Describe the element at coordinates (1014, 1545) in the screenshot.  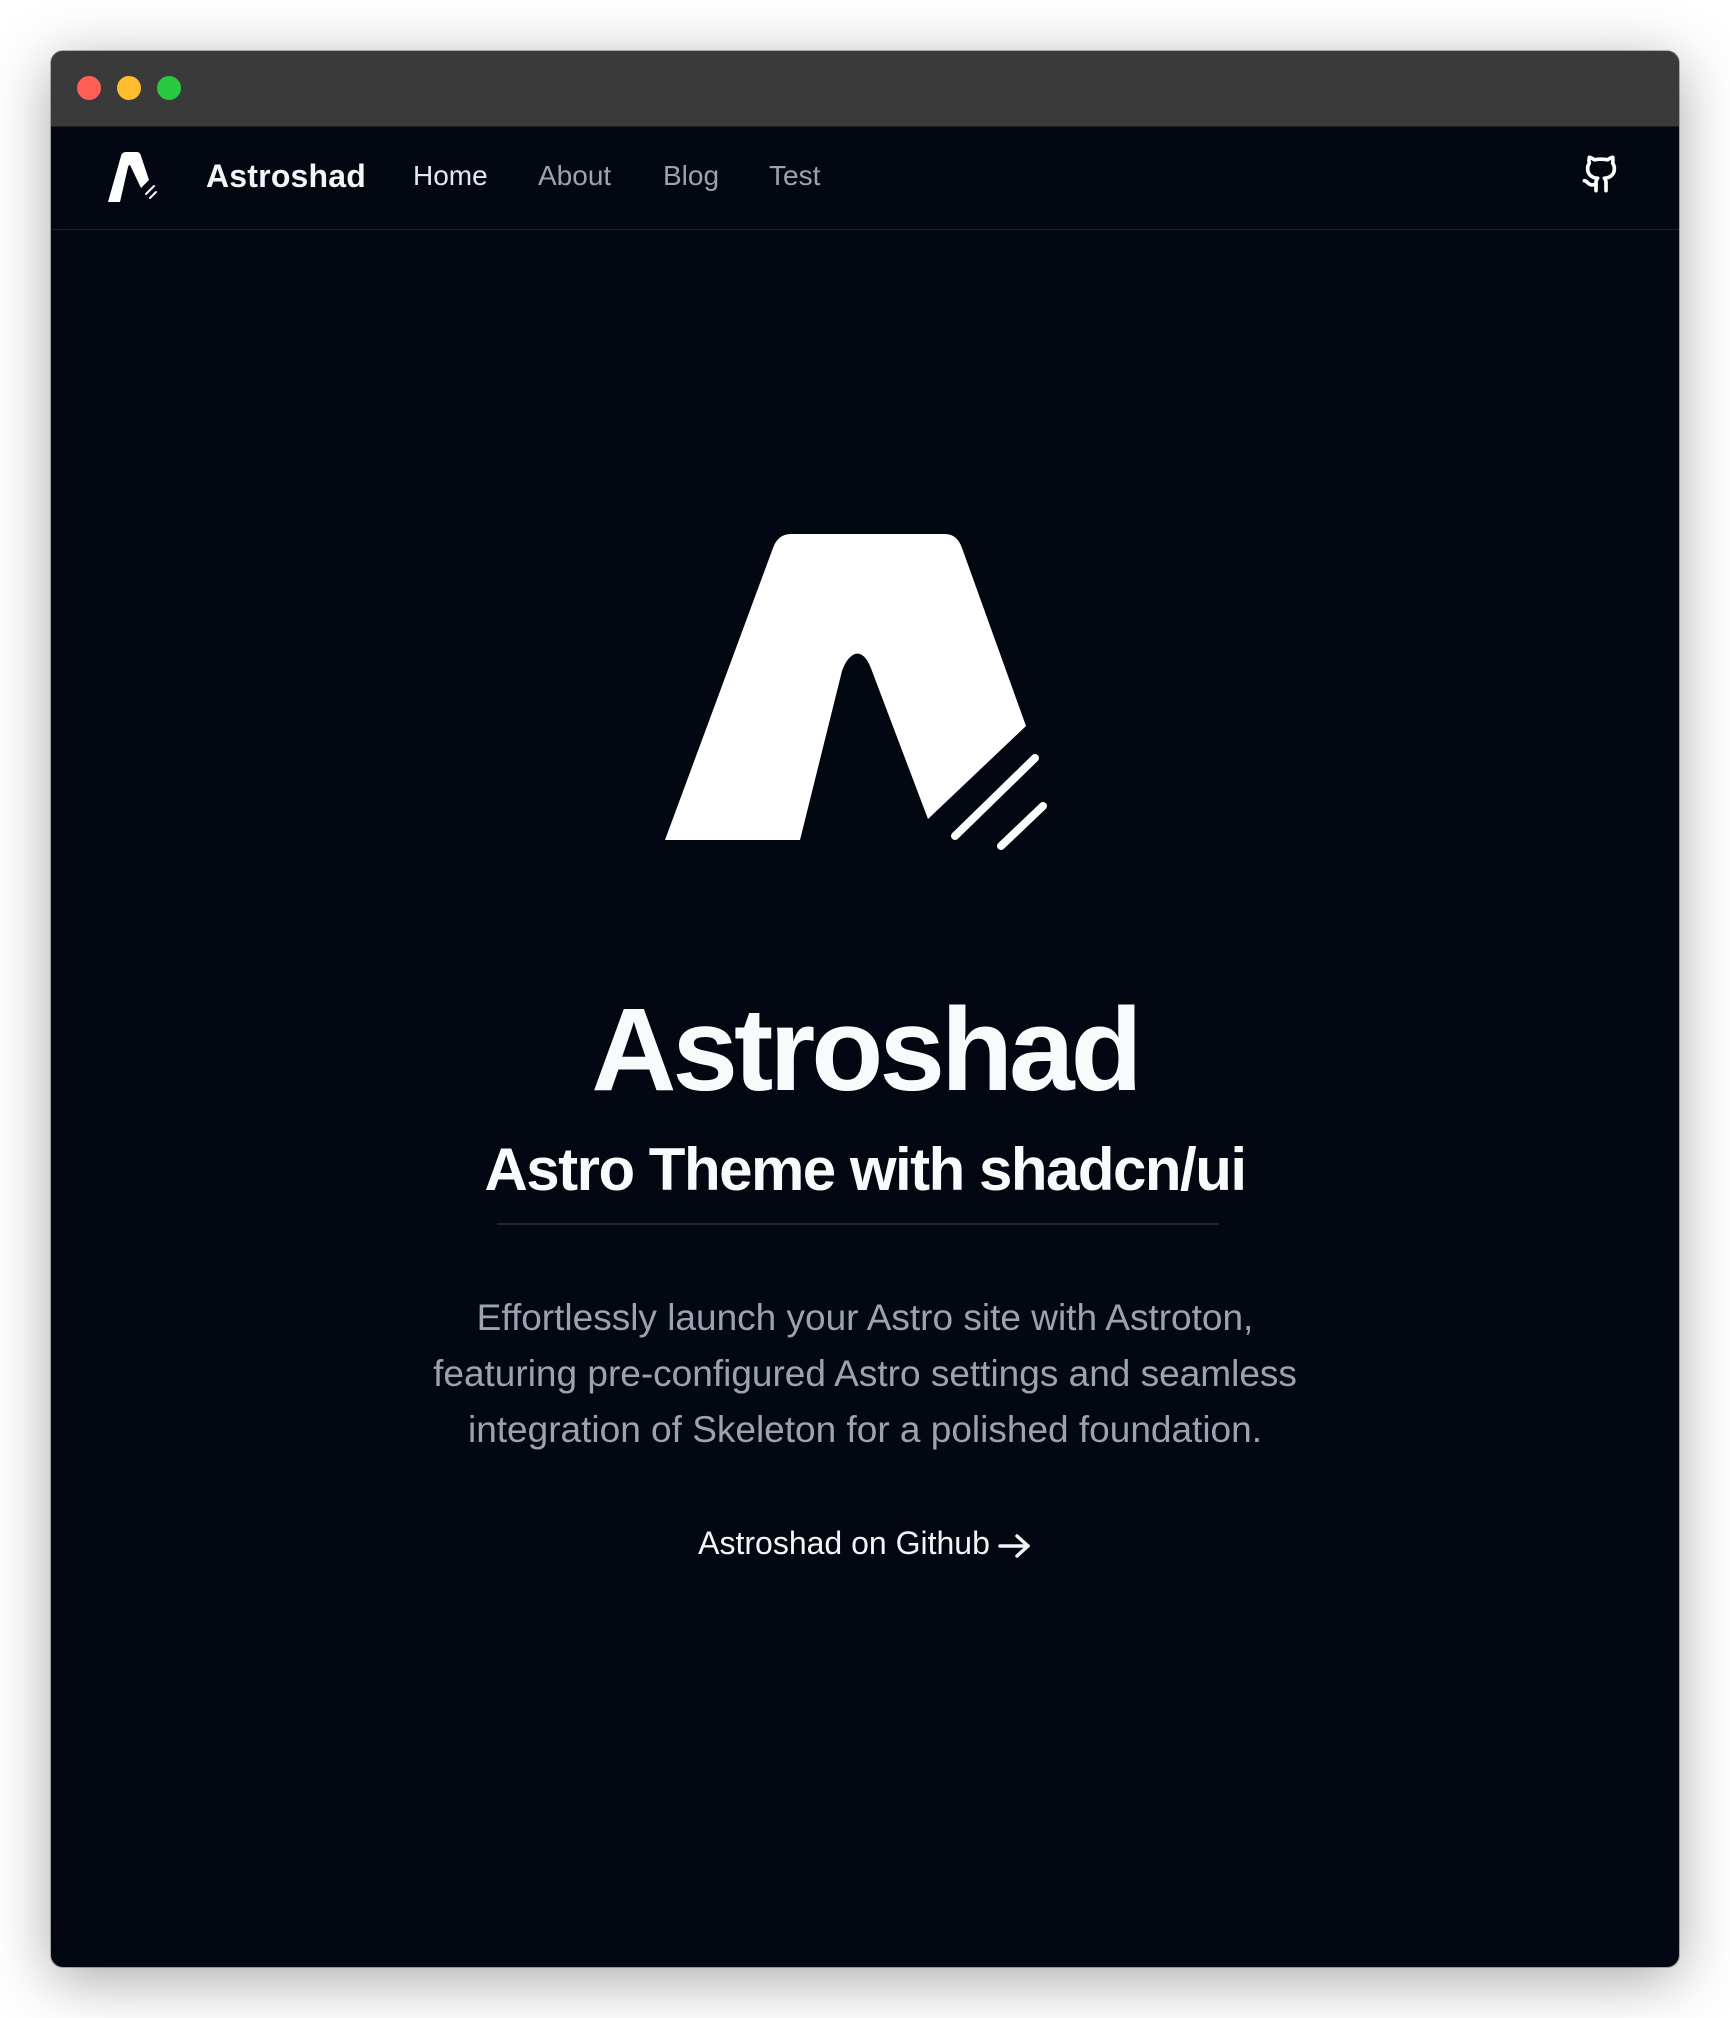
I see `arrow-right-icon` at that location.